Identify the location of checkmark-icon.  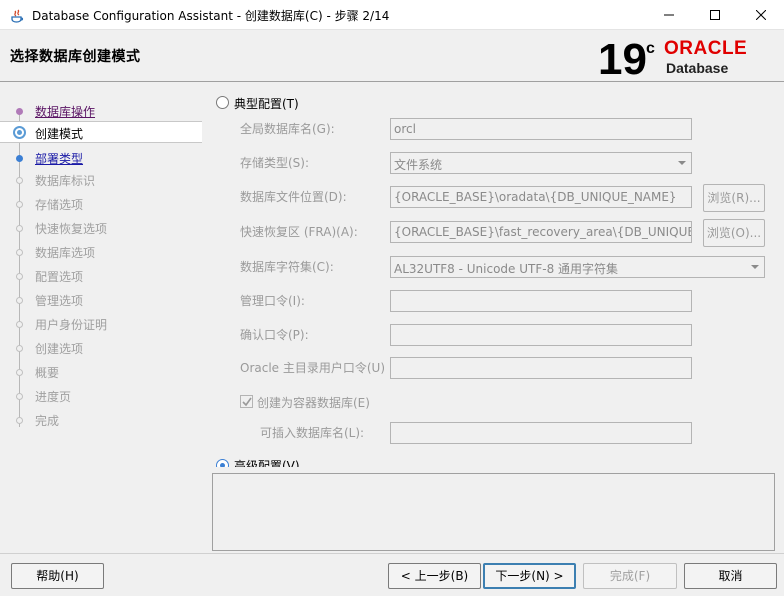
(247, 402).